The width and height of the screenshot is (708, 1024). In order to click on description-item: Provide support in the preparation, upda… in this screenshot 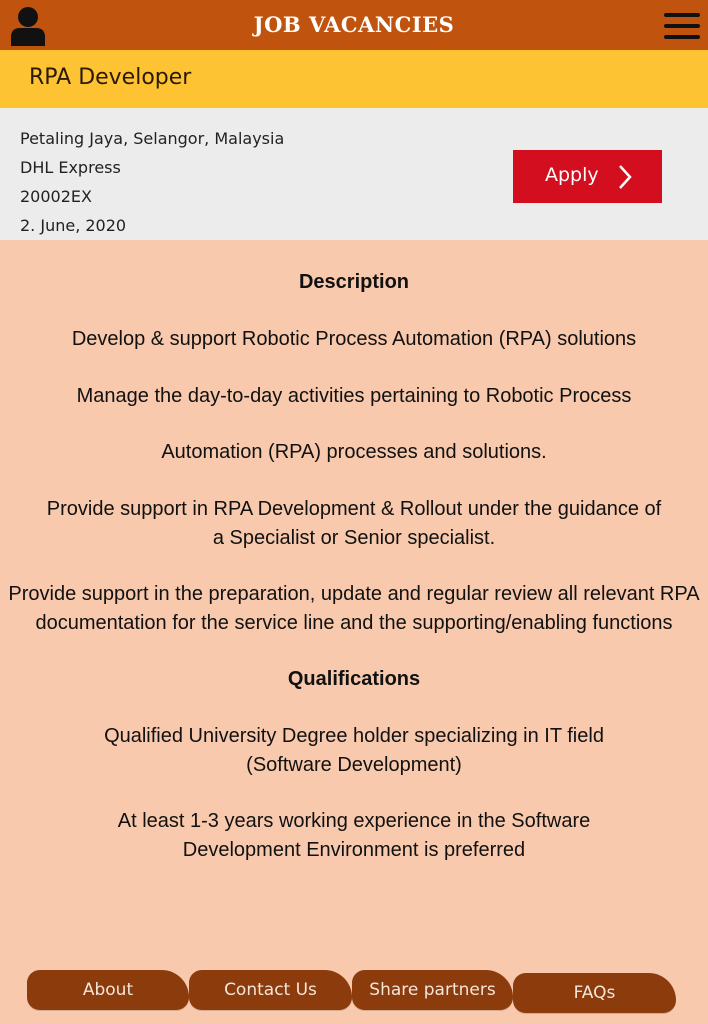, I will do `click(354, 608)`.